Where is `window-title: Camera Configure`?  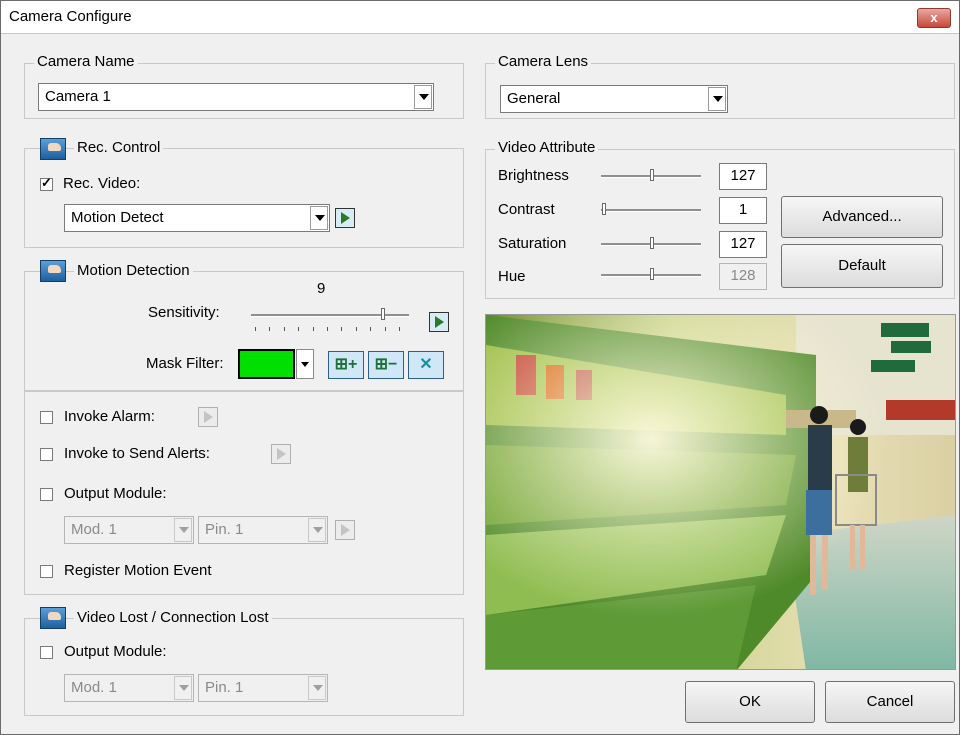
window-title: Camera Configure is located at coordinates (70, 16).